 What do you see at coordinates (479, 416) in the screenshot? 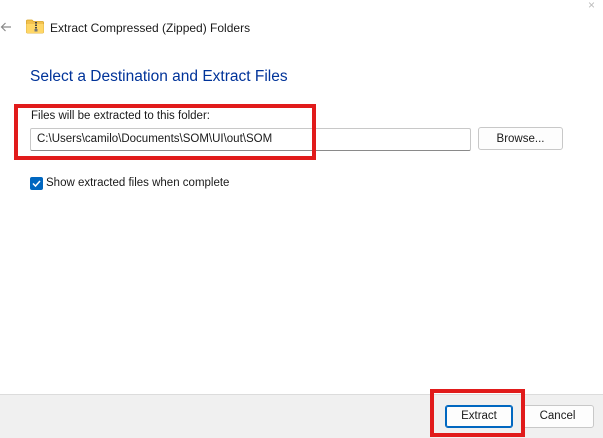
I see `extract-button: Extract` at bounding box center [479, 416].